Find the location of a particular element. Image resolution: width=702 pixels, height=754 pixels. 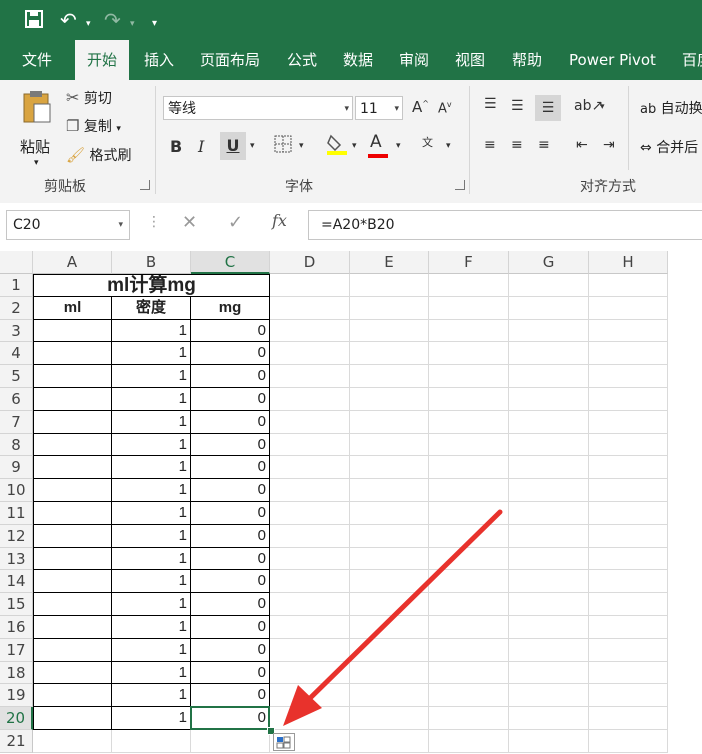

red-arrow-annotation is located at coordinates (393, 617).